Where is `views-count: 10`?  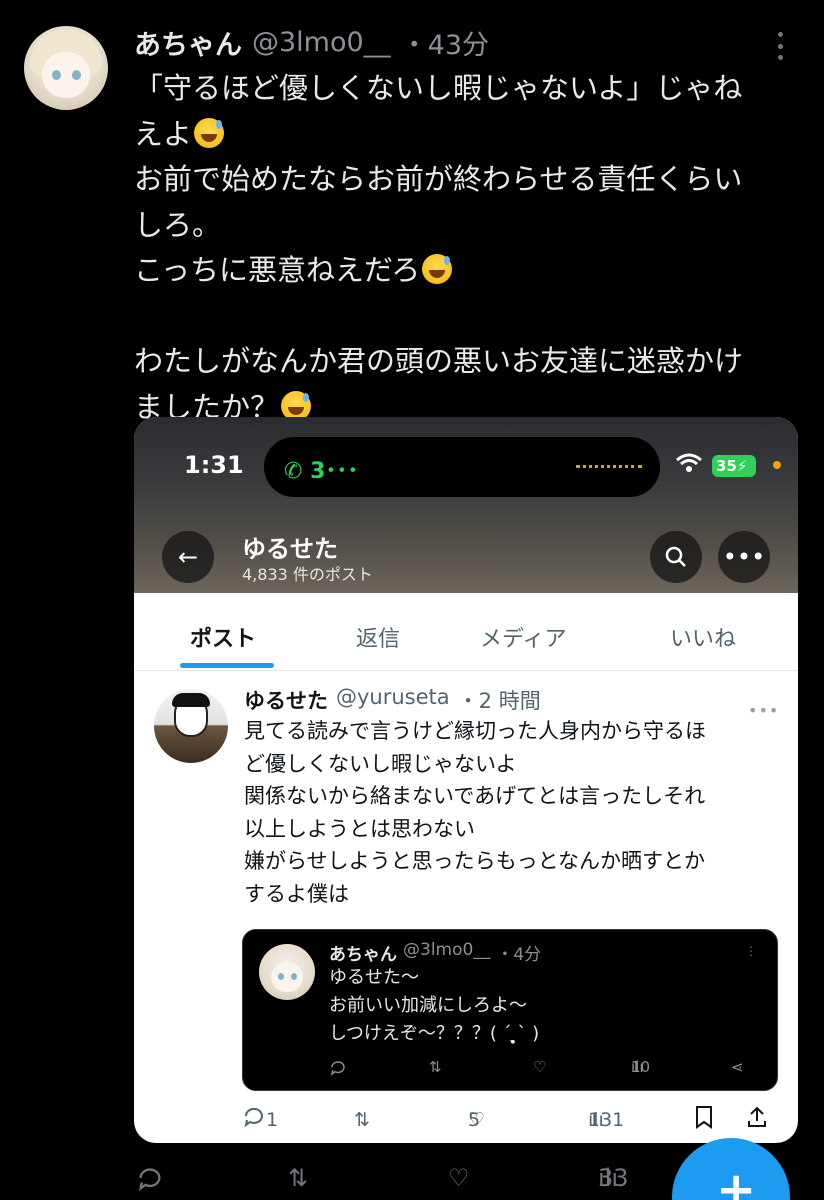
views-count: 10 is located at coordinates (641, 1067).